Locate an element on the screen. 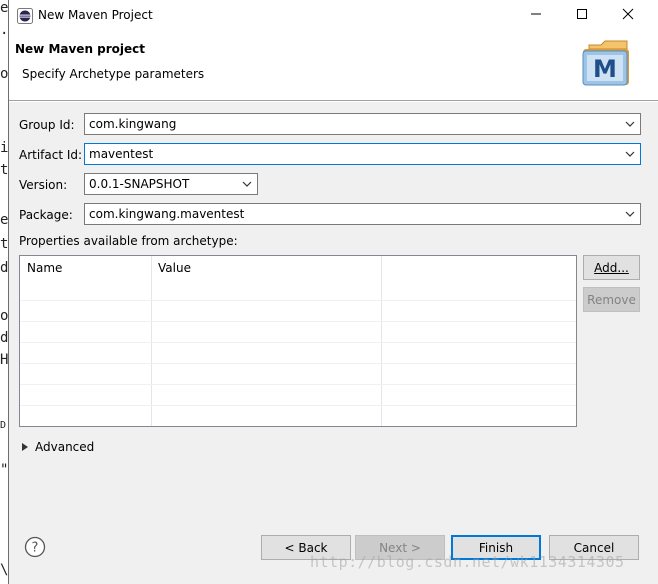 The height and width of the screenshot is (584, 658). close-button is located at coordinates (628, 15).